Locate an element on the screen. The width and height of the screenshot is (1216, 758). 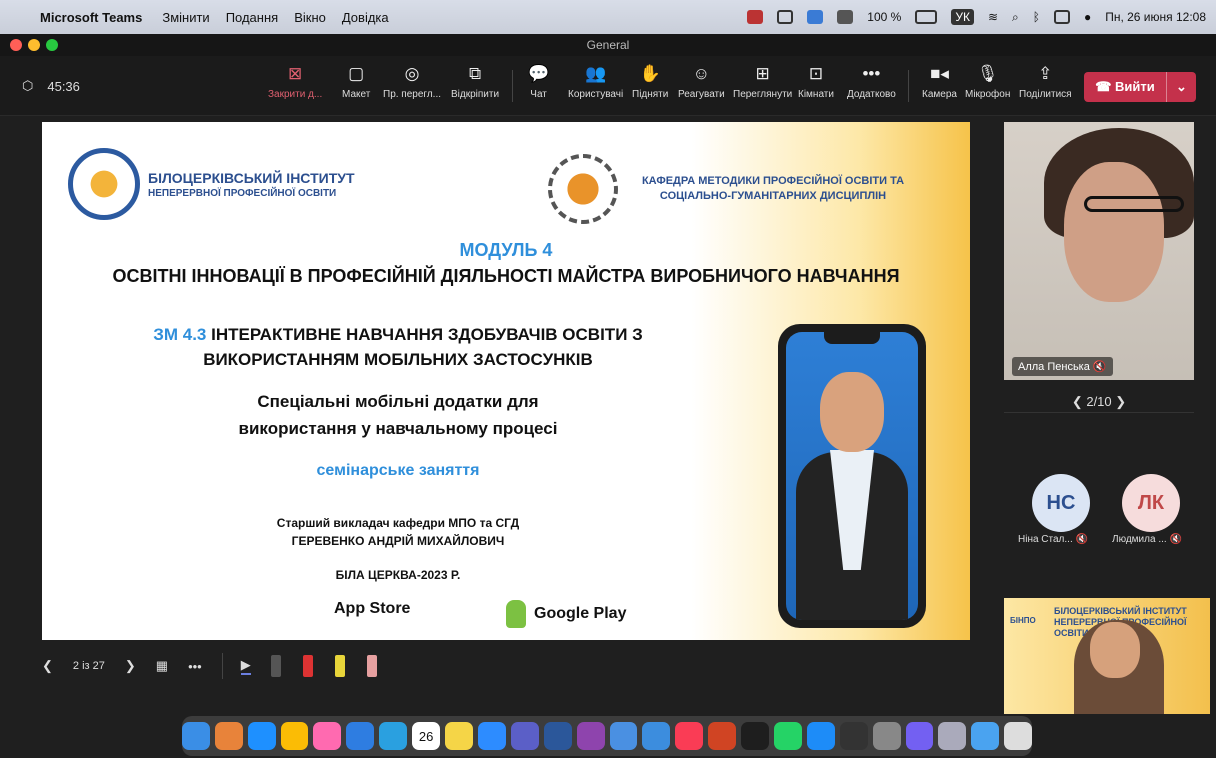
notes-icon is located at coordinates (459, 736).